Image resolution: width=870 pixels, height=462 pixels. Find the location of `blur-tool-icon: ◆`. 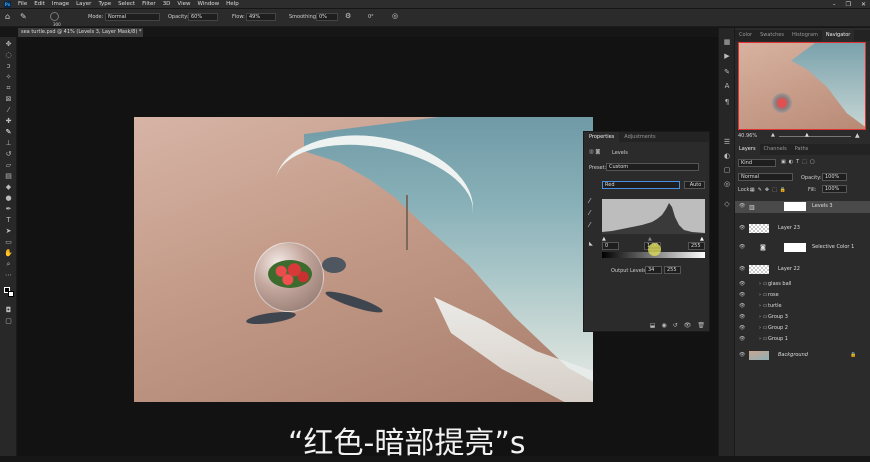

blur-tool-icon: ◆ is located at coordinates (8, 187).